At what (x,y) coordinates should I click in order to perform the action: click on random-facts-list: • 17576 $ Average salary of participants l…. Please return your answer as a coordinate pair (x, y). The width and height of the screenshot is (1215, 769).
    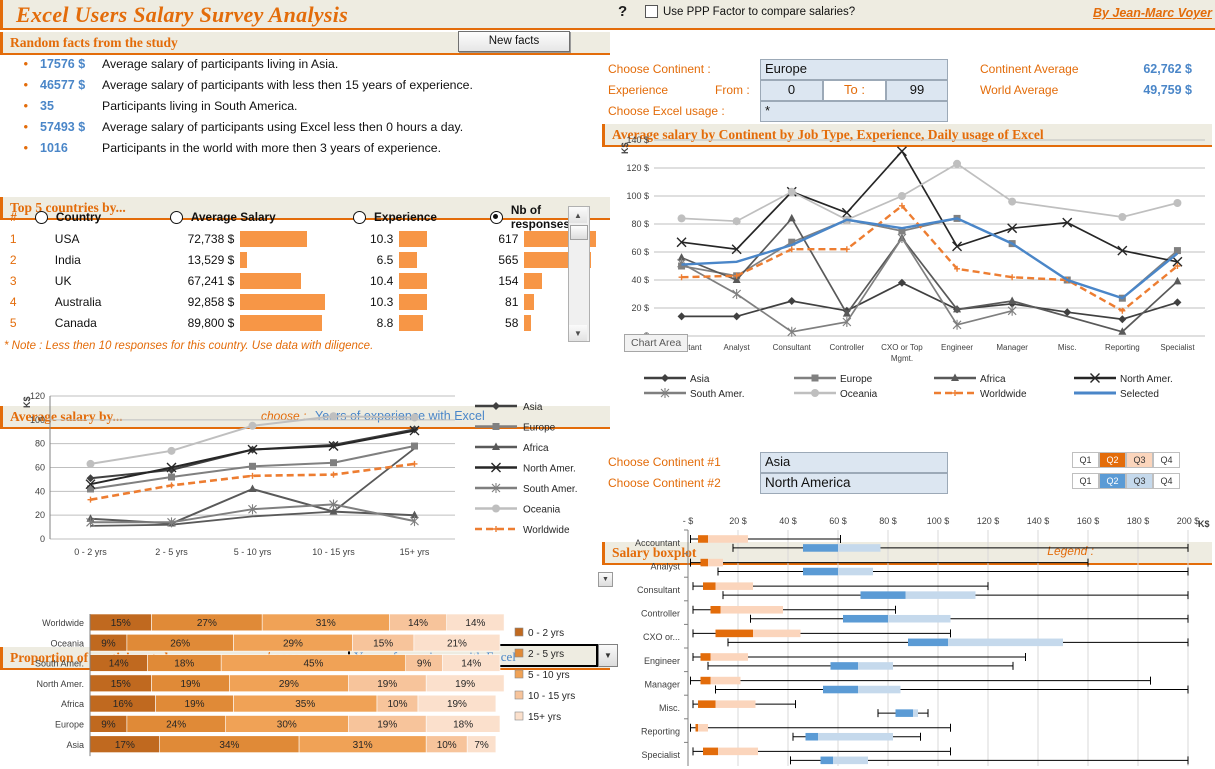
    Looking at the image, I should click on (300, 108).